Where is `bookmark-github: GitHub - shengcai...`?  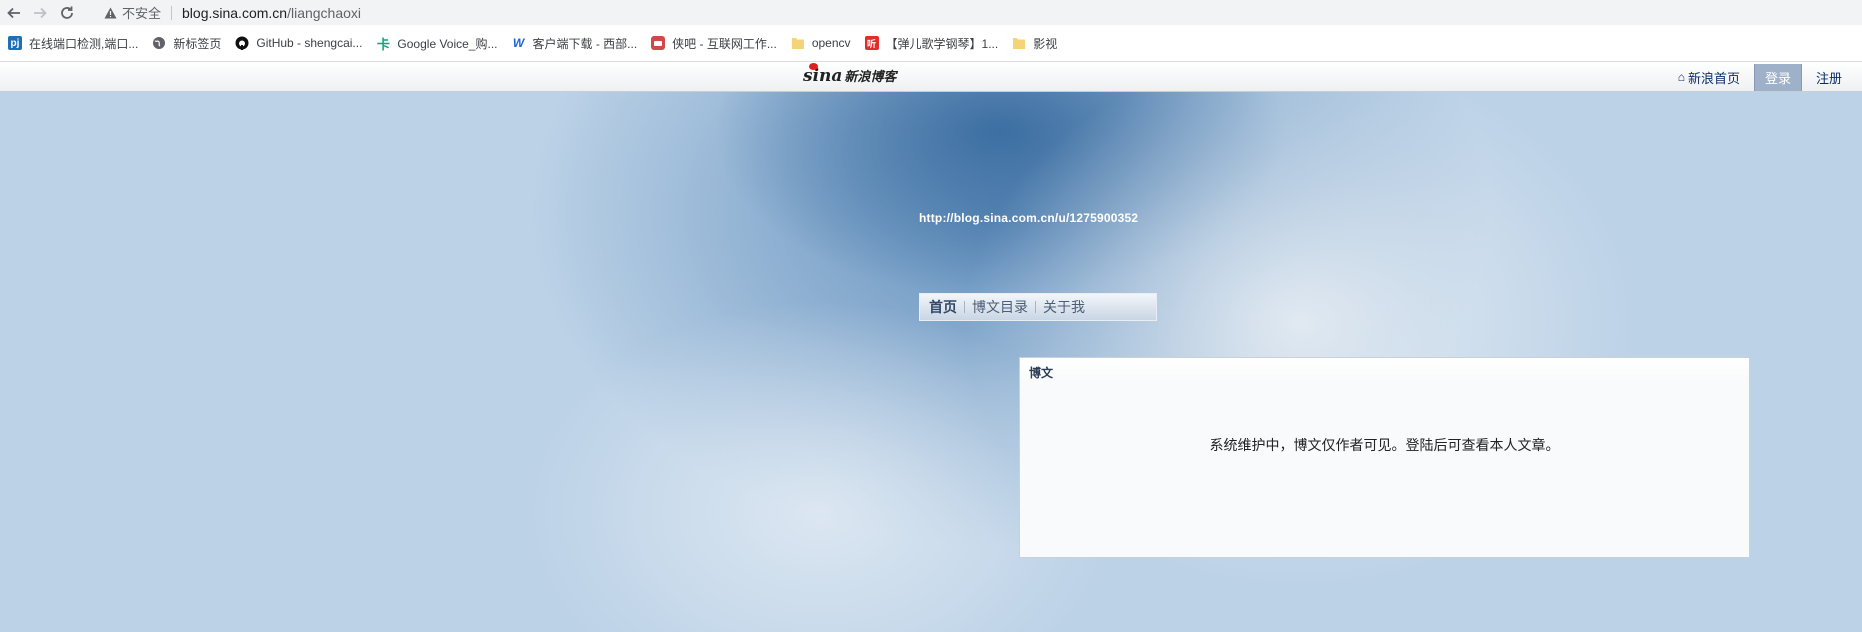
bookmark-github: GitHub - shengcai... is located at coordinates (298, 43).